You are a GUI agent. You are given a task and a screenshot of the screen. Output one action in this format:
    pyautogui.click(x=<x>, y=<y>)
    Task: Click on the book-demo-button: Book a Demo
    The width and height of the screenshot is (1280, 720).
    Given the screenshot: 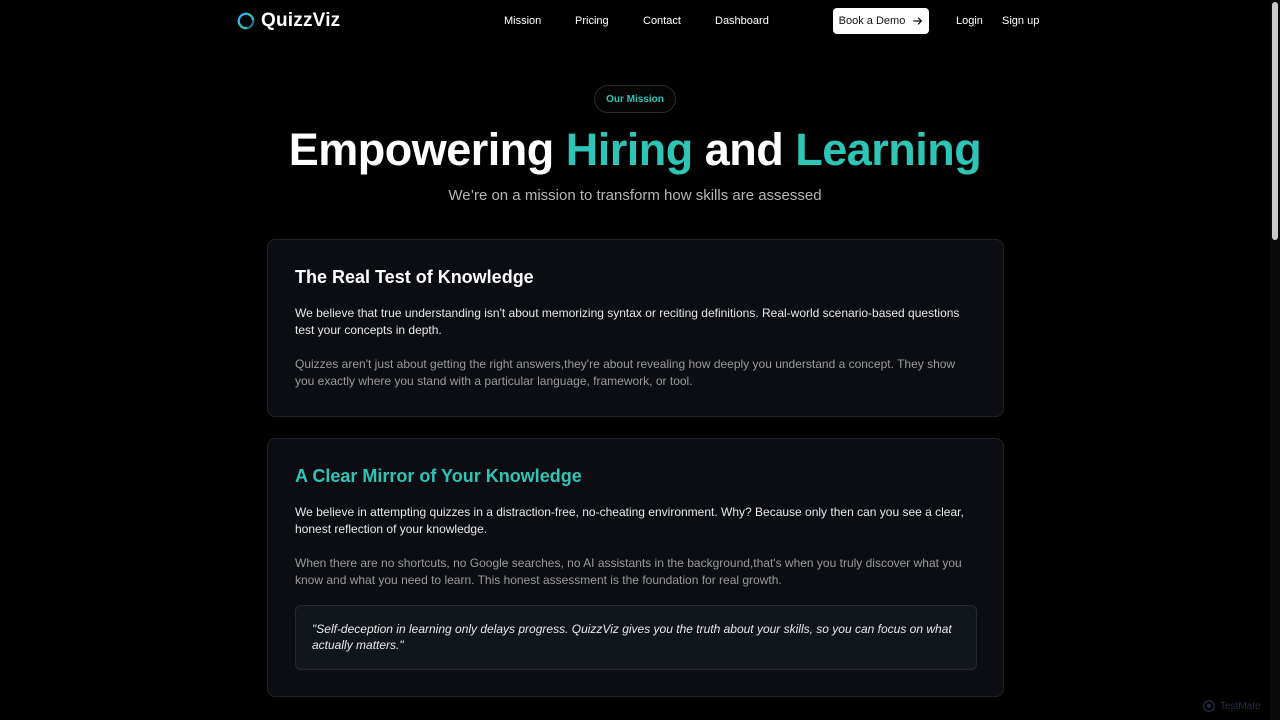 What is the action you would take?
    pyautogui.click(x=881, y=21)
    